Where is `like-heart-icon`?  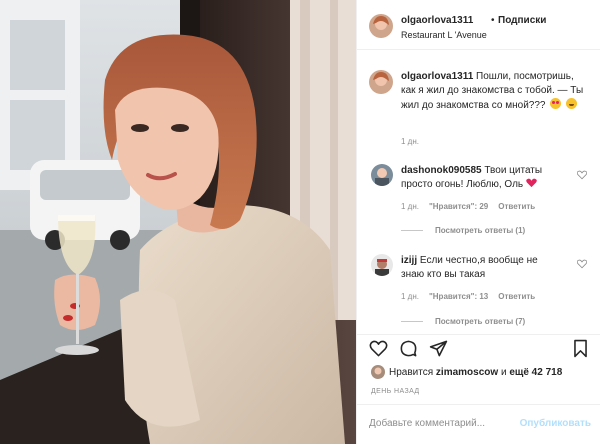 like-heart-icon is located at coordinates (378, 348).